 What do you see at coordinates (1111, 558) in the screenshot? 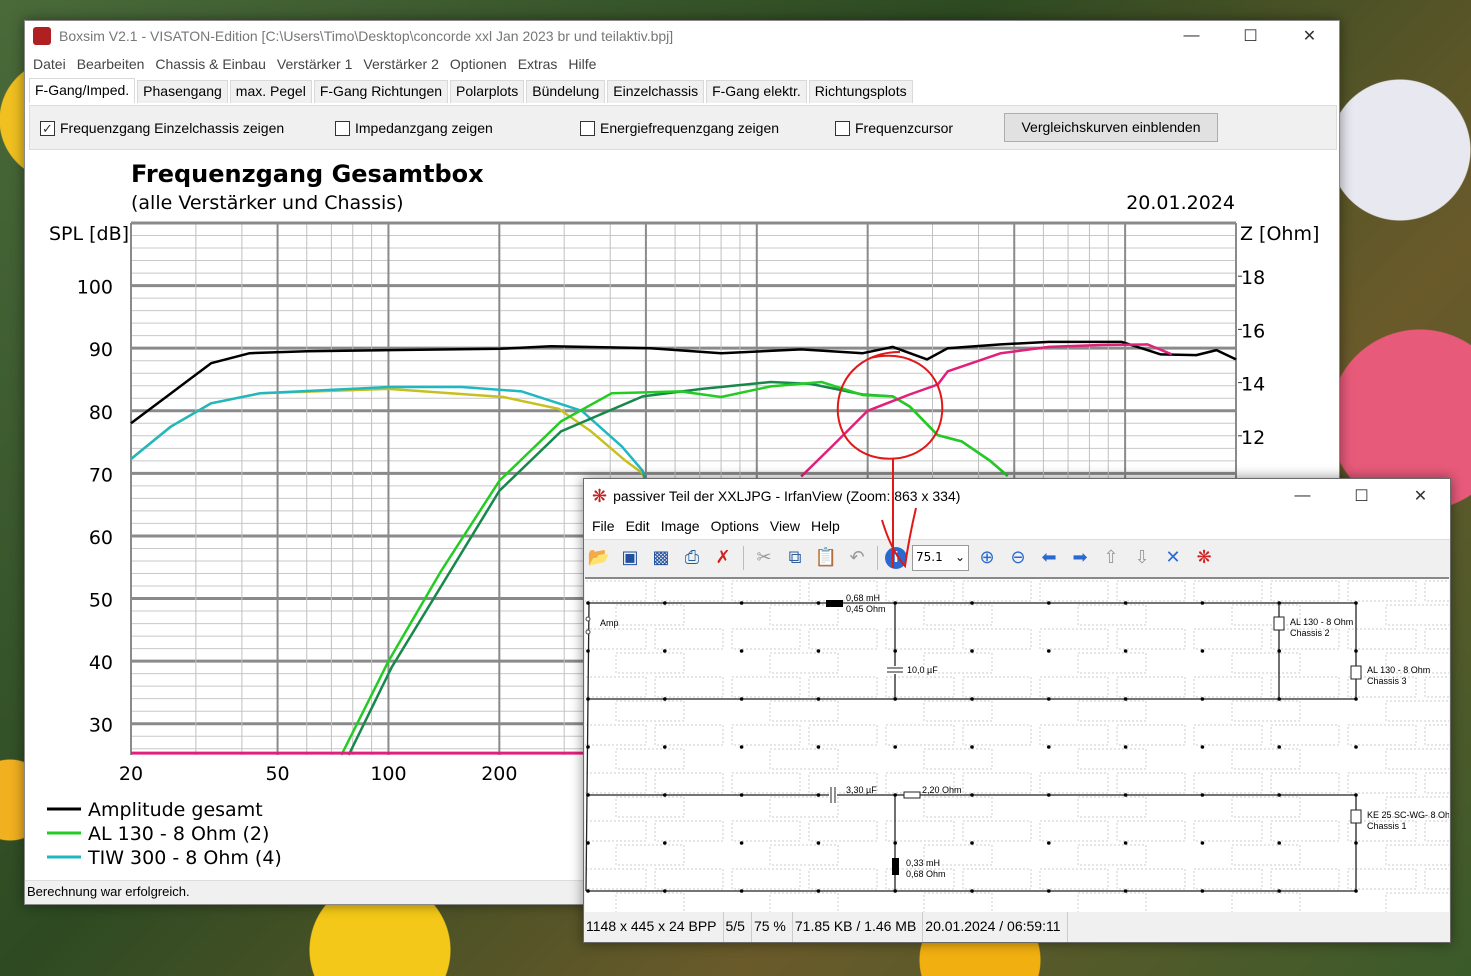
I see `first-page-icon: ⇧` at bounding box center [1111, 558].